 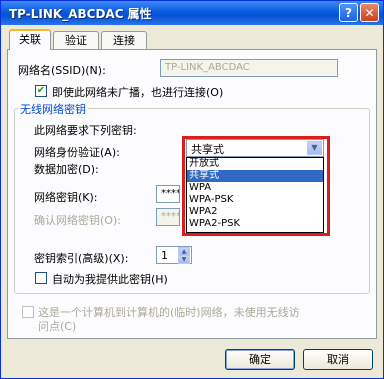 I want to click on ok-button-label: 确定, so click(x=260, y=359).